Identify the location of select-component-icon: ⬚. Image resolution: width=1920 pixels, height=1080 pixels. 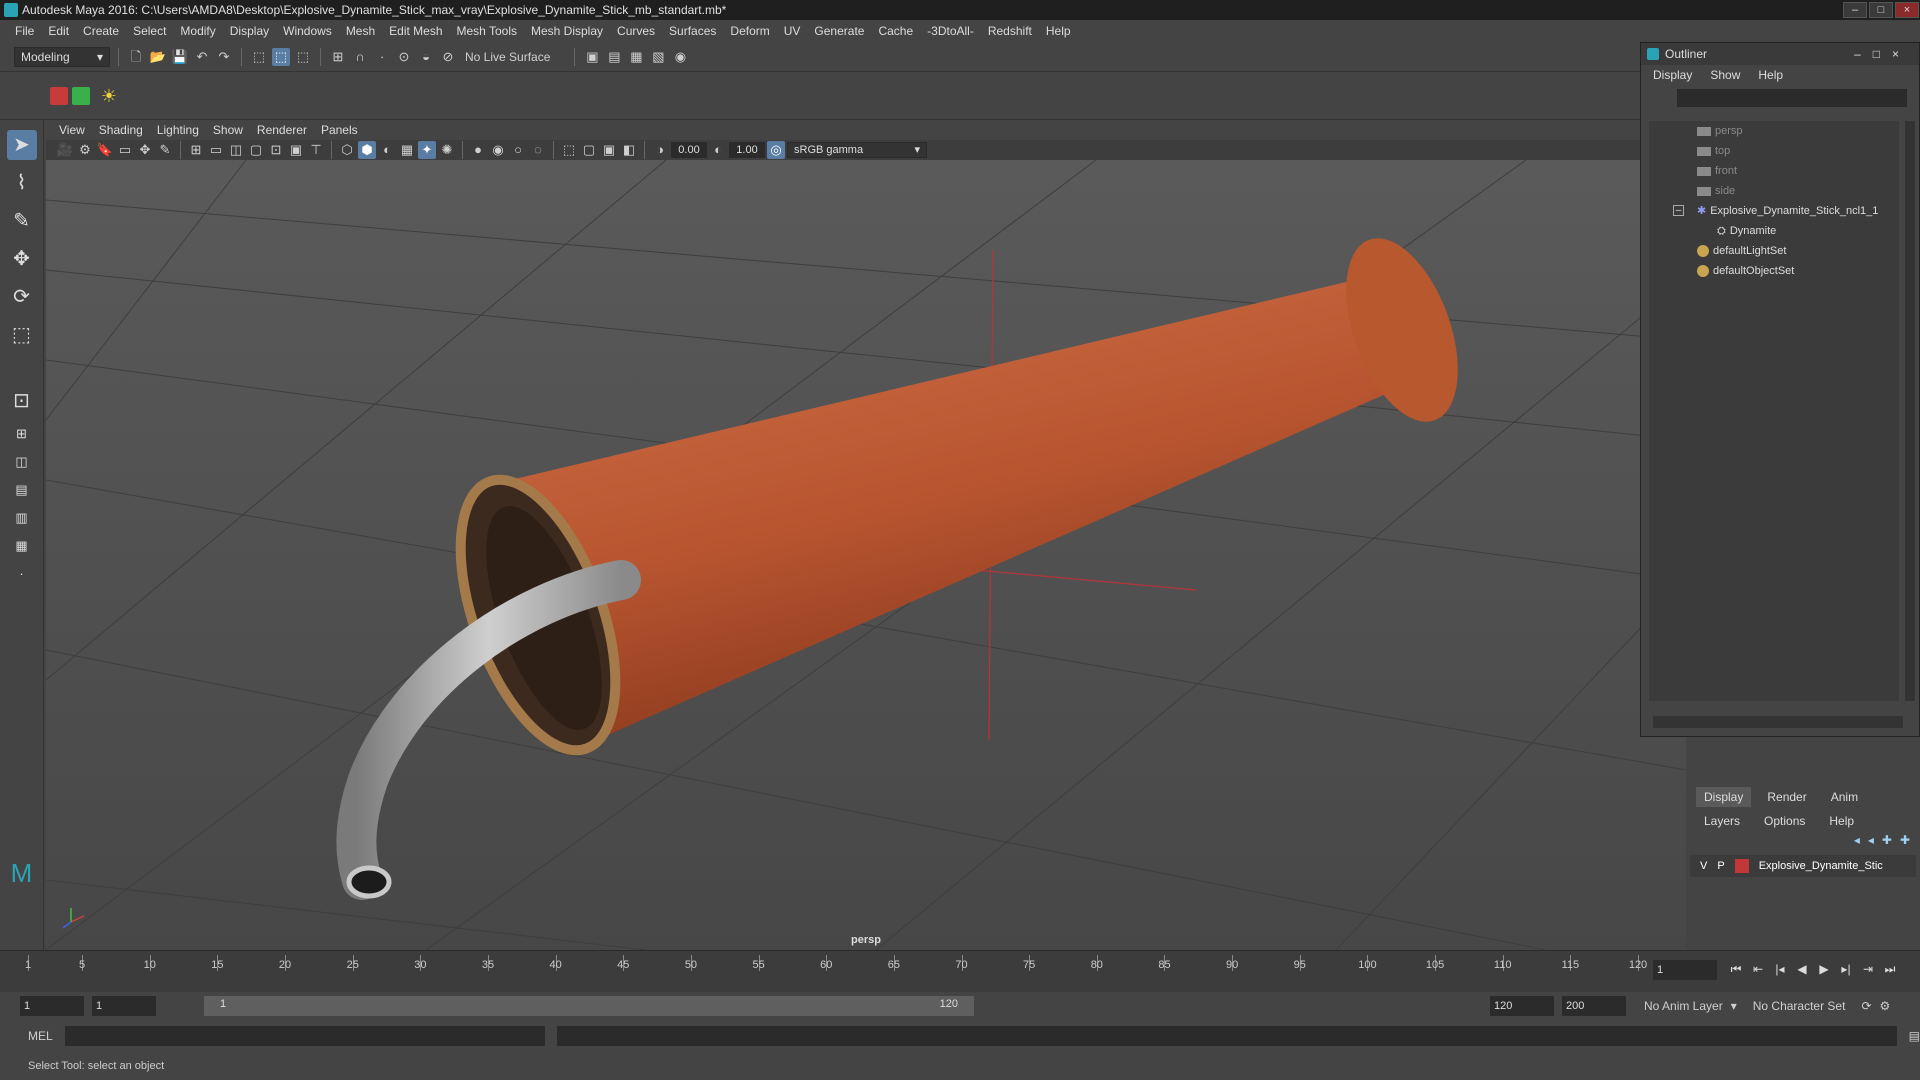
(303, 57).